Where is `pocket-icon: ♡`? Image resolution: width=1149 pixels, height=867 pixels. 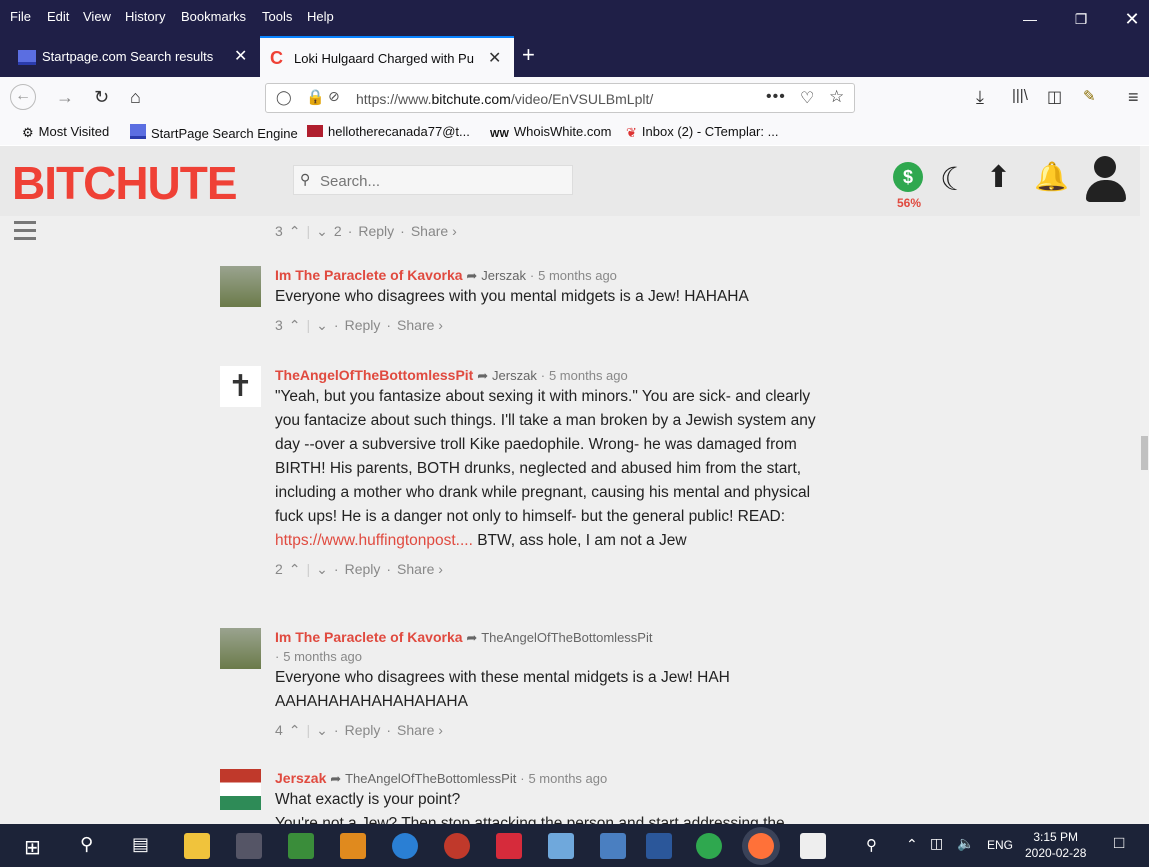 pocket-icon: ♡ is located at coordinates (807, 98).